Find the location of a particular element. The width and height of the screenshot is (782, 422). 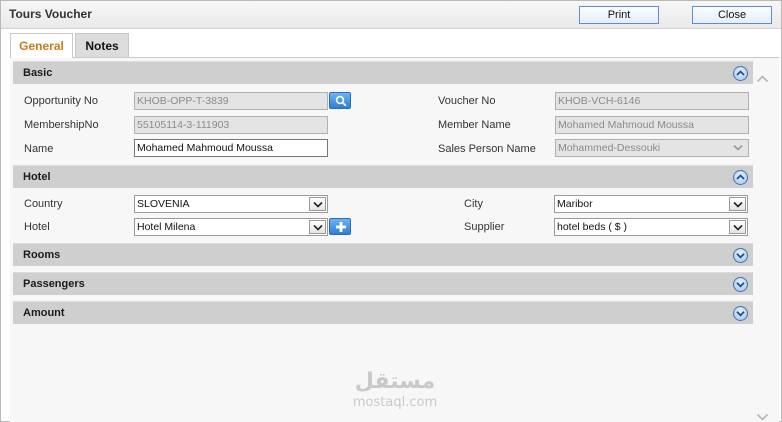

country-select: SLOVENIA is located at coordinates (231, 204).